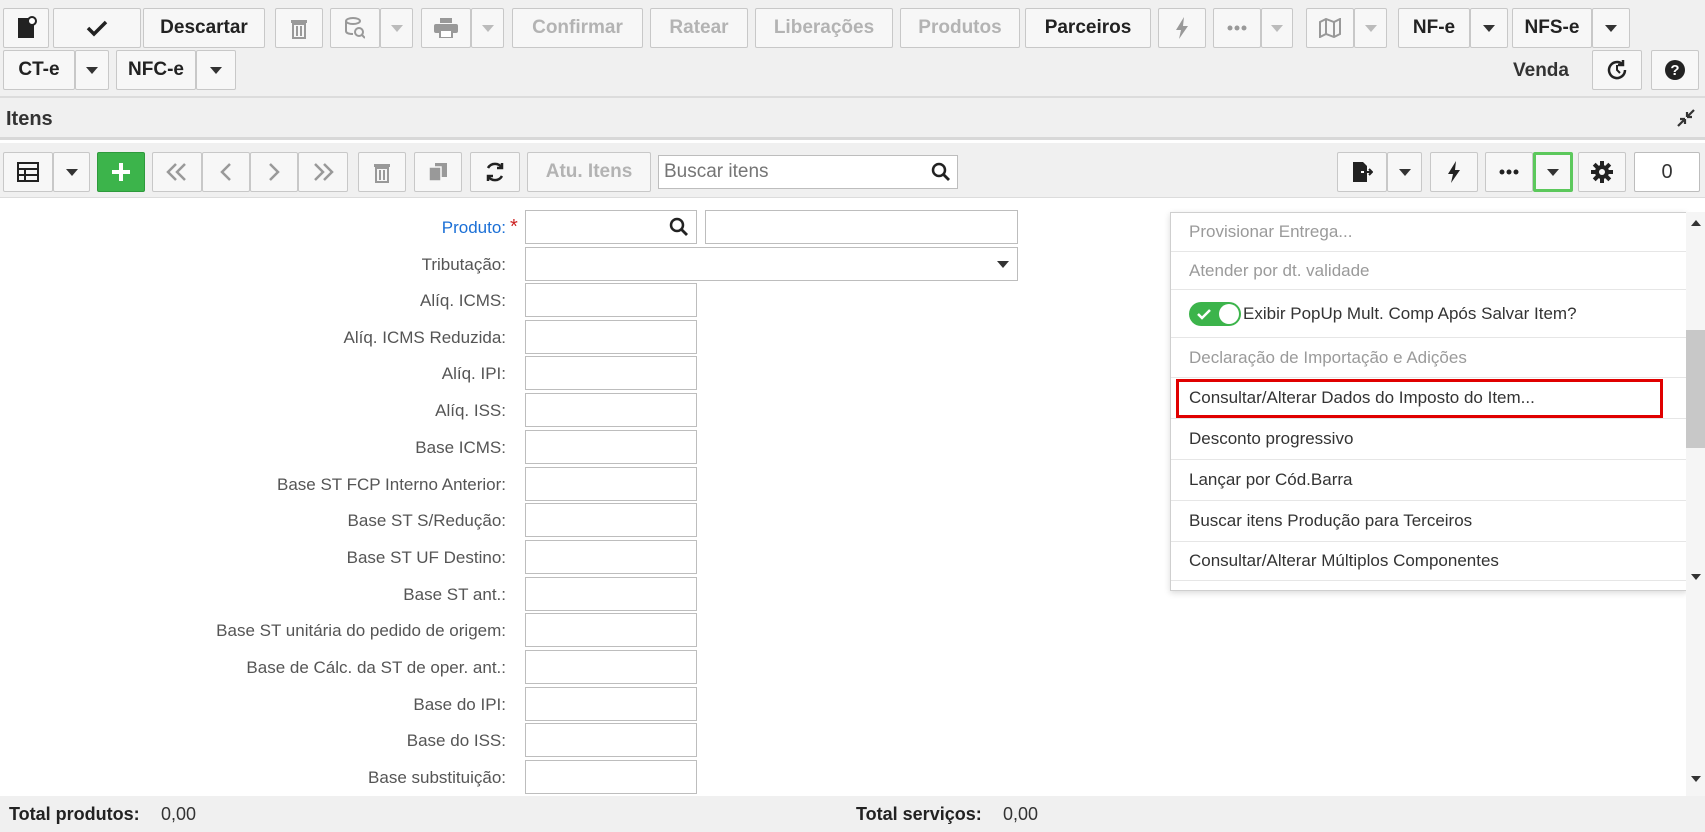  I want to click on discard-button: Descartar, so click(204, 28).